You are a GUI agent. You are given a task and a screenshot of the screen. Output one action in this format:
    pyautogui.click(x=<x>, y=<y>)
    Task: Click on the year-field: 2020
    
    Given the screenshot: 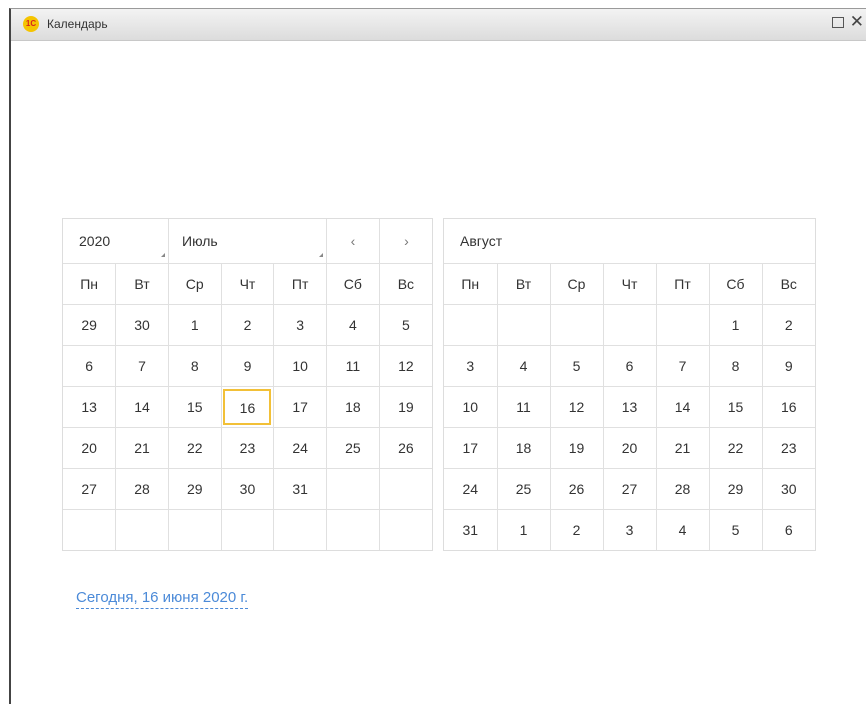 What is the action you would take?
    pyautogui.click(x=116, y=241)
    